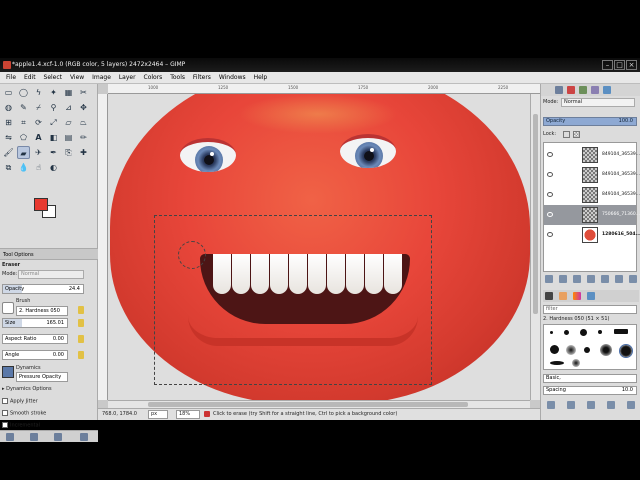 Image resolution: width=640 pixels, height=480 pixels. Describe the element at coordinates (566, 134) in the screenshot. I see `lock-pixels-icon` at that location.